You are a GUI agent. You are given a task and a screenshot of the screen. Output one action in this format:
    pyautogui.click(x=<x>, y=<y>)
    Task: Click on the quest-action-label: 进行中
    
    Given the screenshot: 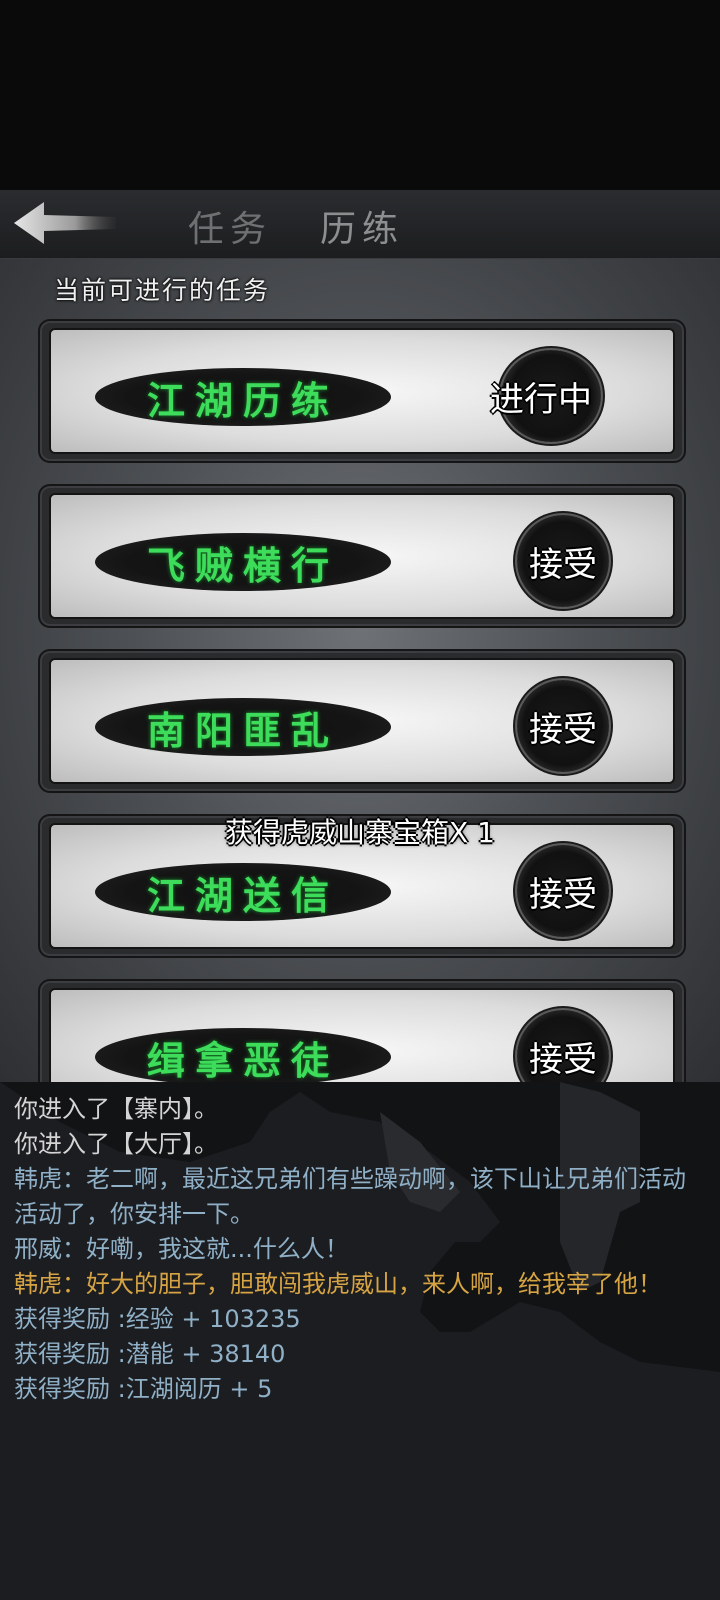 What is the action you would take?
    pyautogui.click(x=541, y=399)
    